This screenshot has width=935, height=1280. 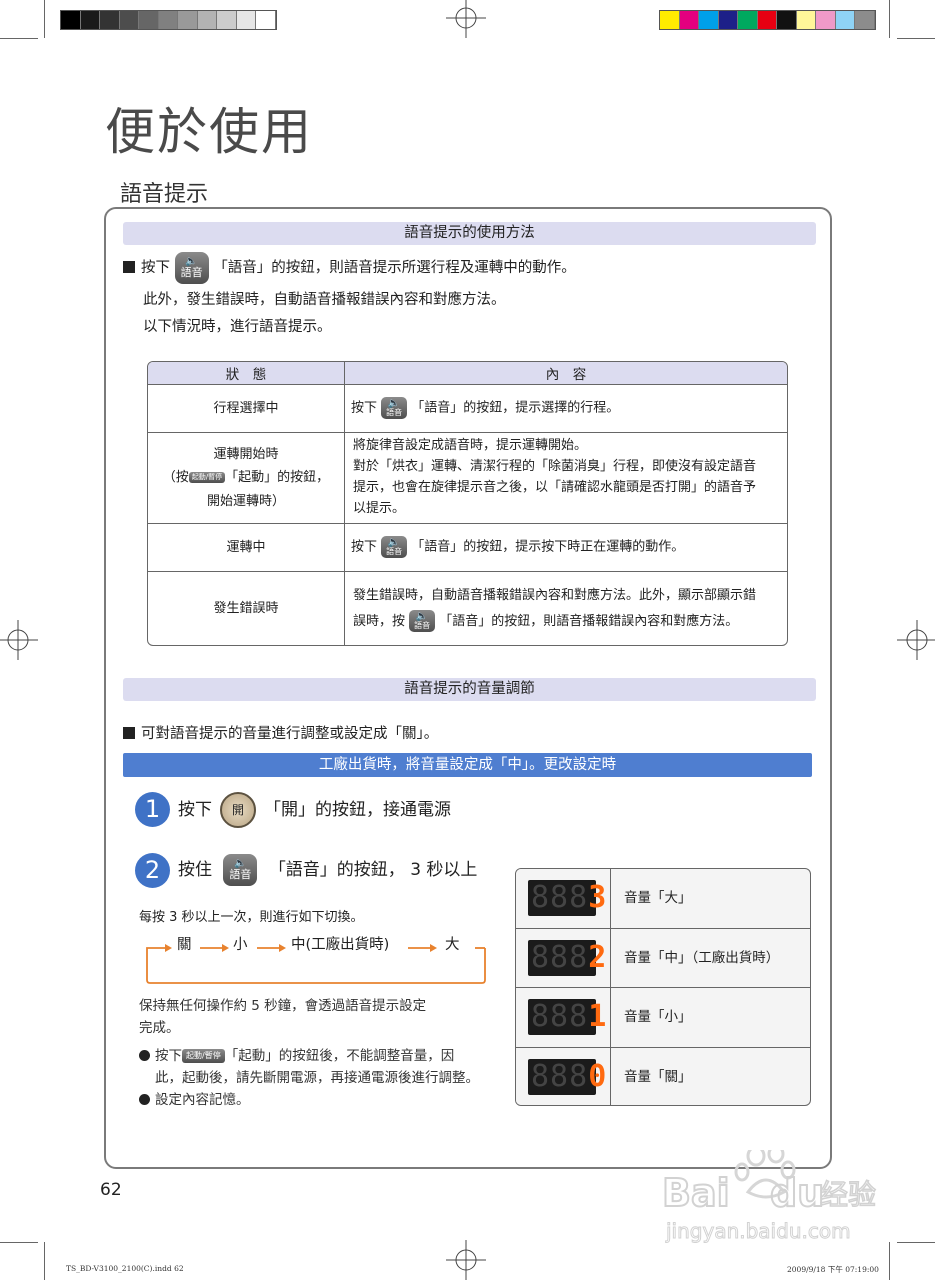 What do you see at coordinates (168, 20) in the screenshot?
I see `grayscale-swatches` at bounding box center [168, 20].